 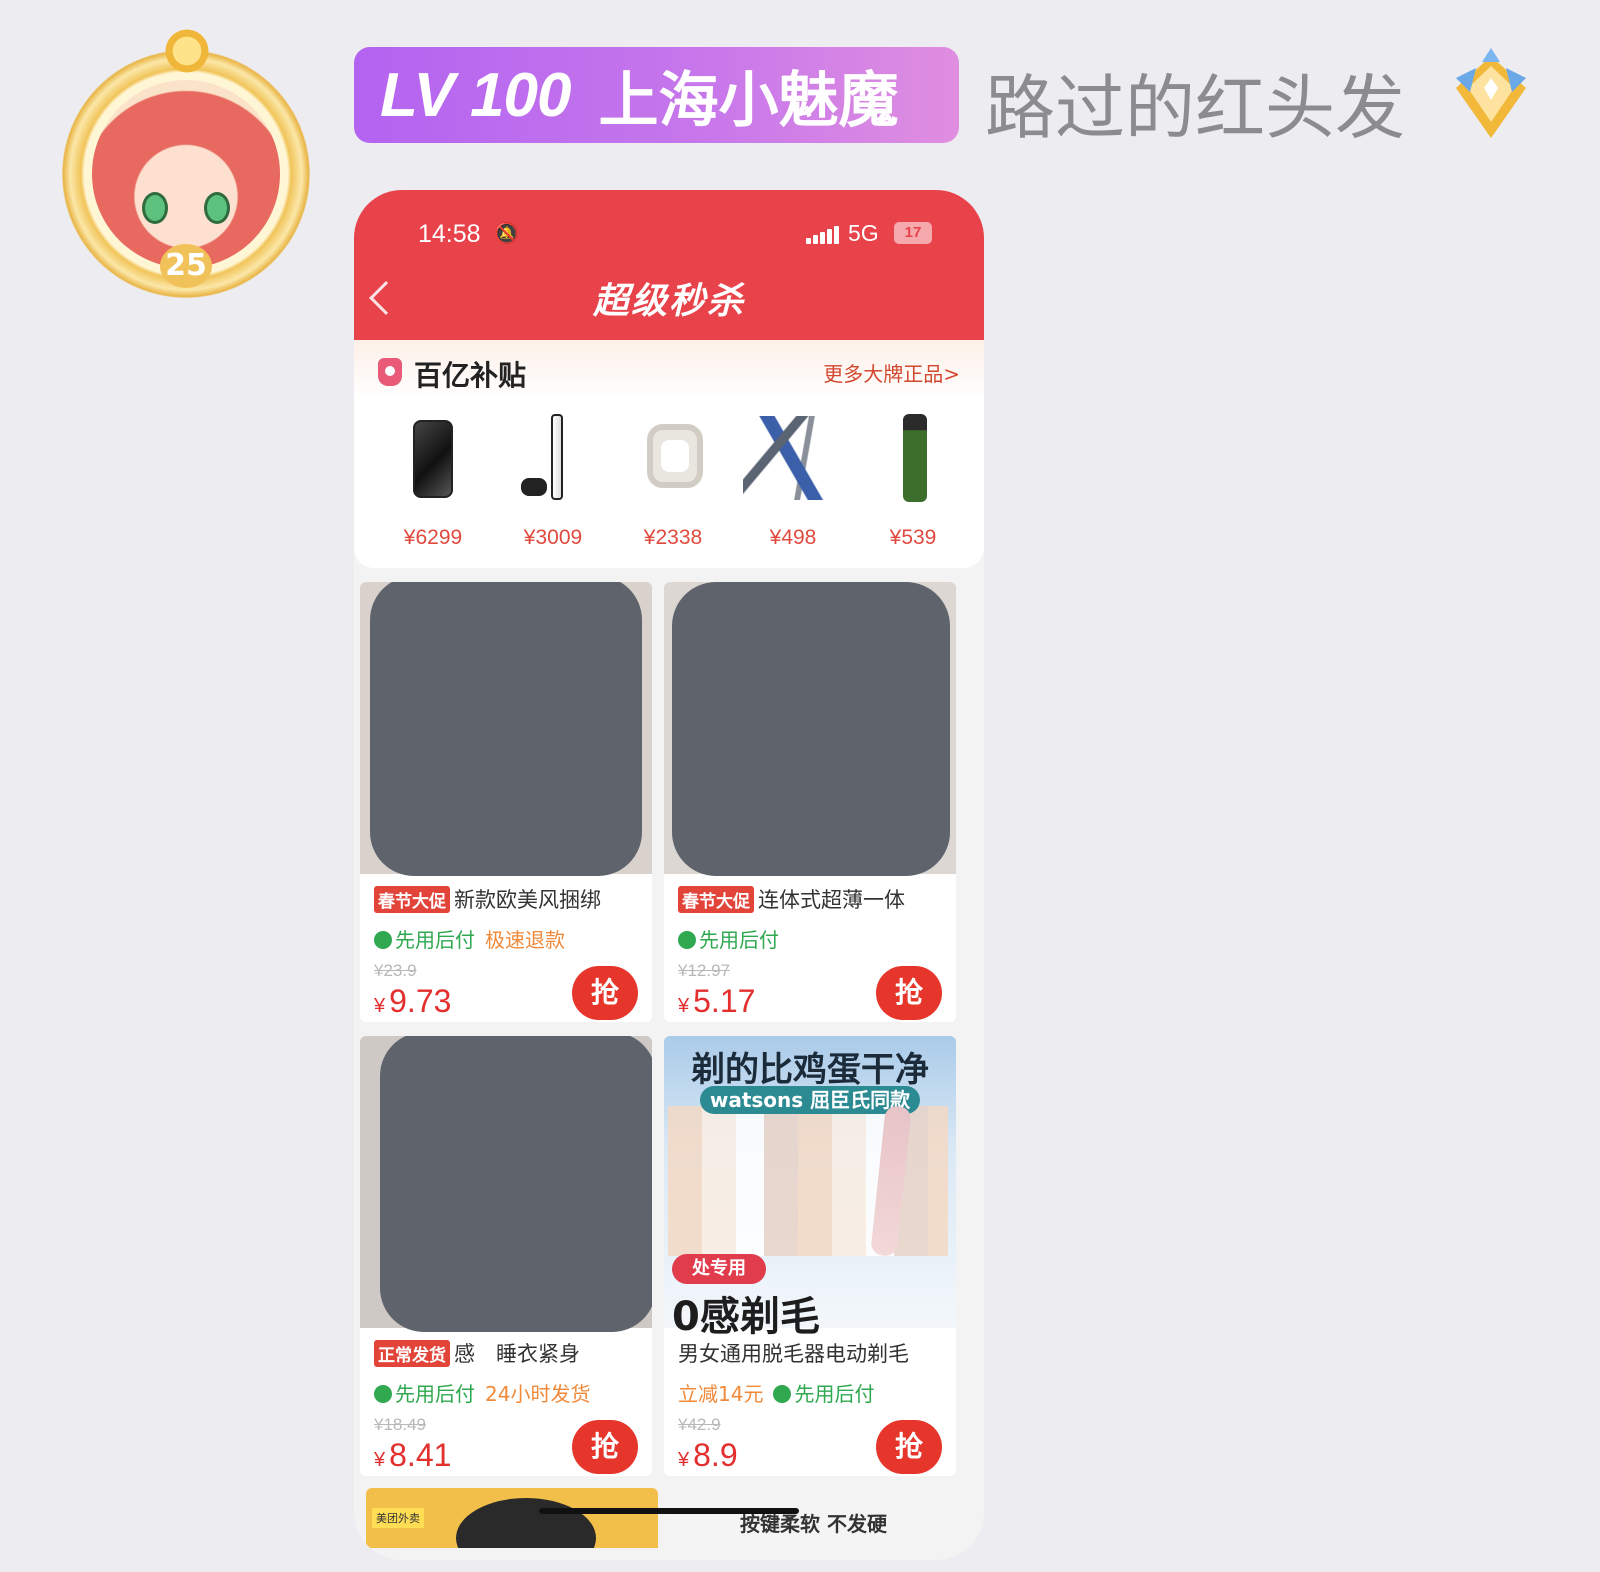 What do you see at coordinates (506, 233) in the screenshot?
I see `bell-muted-icon: 🔕` at bounding box center [506, 233].